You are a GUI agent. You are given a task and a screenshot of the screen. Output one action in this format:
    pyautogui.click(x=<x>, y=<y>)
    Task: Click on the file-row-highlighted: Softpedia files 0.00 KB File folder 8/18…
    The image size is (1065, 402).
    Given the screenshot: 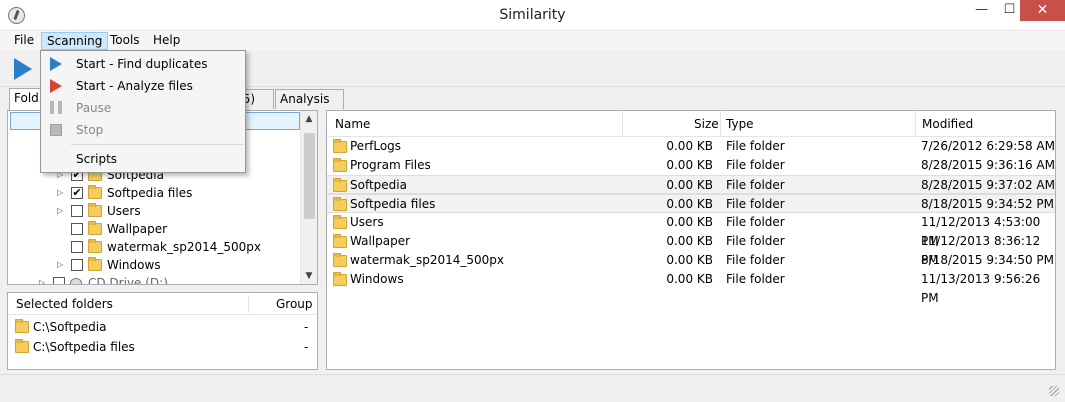 What is the action you would take?
    pyautogui.click(x=691, y=203)
    